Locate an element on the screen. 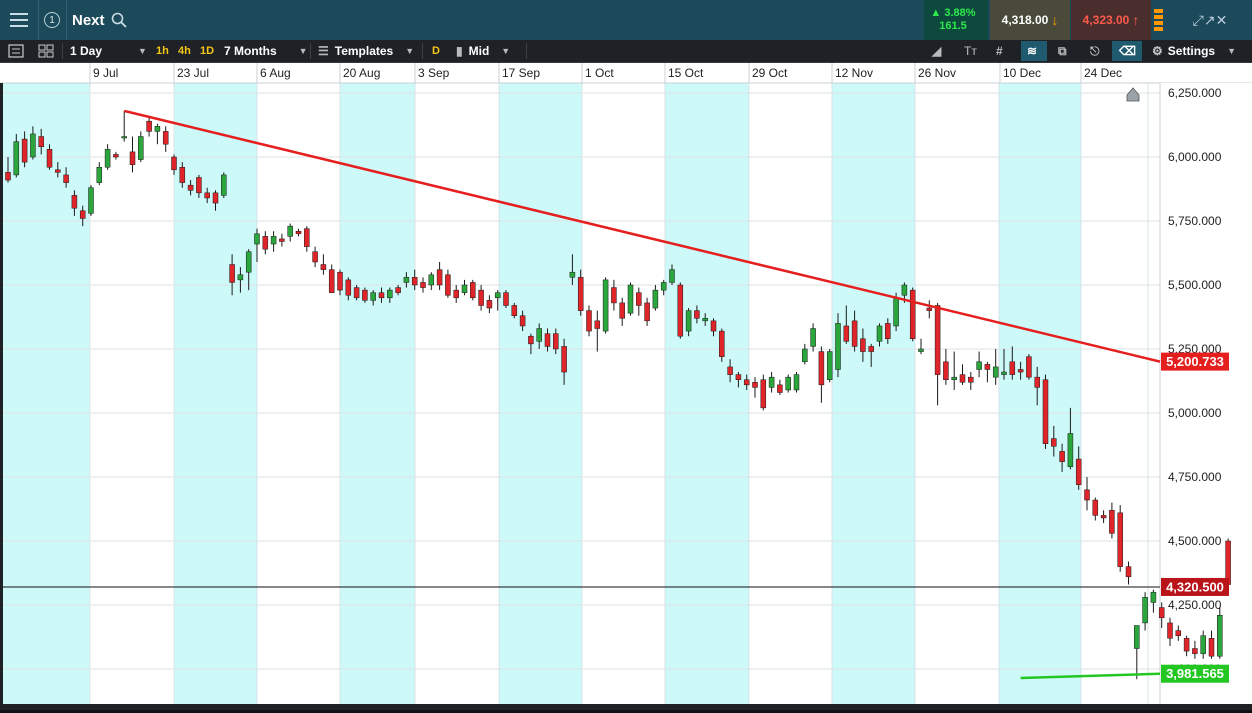 The image size is (1252, 713). list-view-icon is located at coordinates (16, 51).